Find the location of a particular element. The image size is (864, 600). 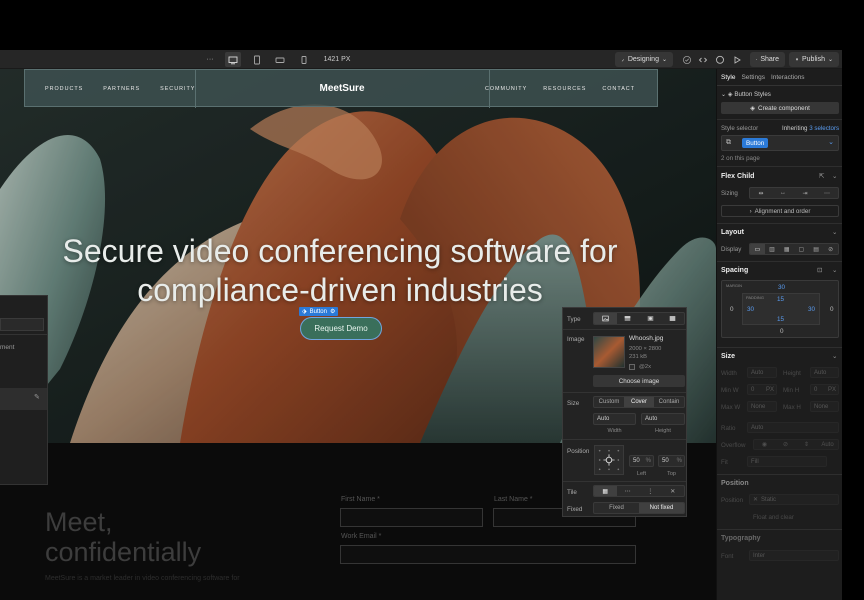

display-none-icon: ⊘ is located at coordinates (830, 249).